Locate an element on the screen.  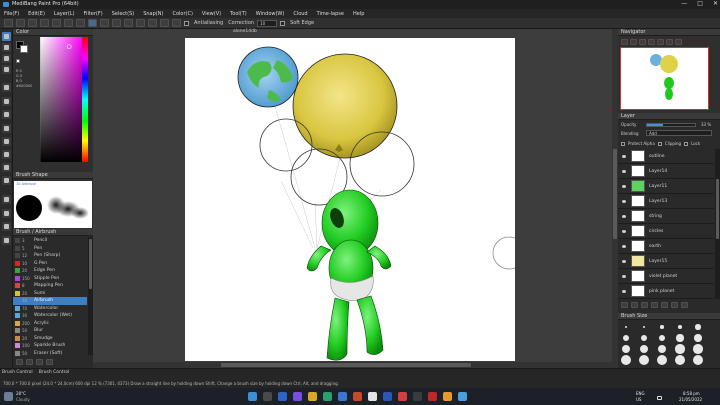
actual-size-icon is located at coordinates (651, 42).